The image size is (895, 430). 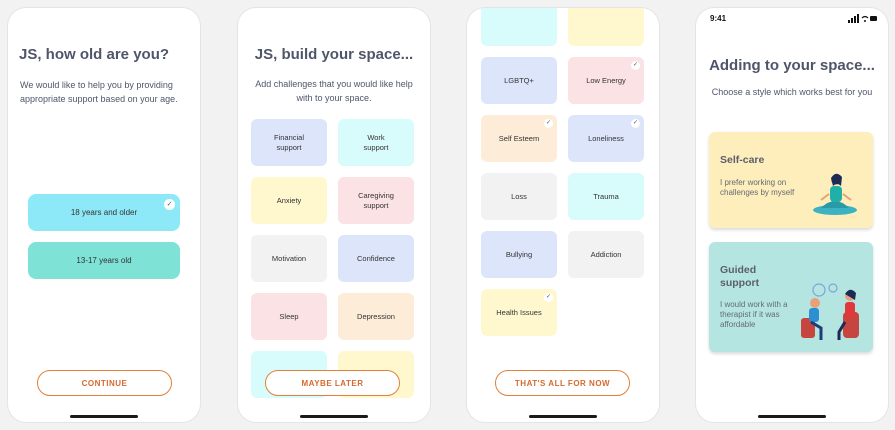 I want to click on chip-label: Work support, so click(x=376, y=142).